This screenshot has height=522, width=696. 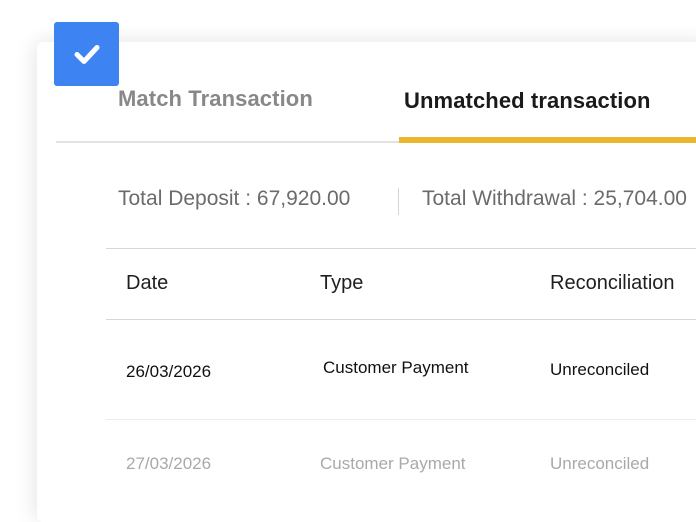 What do you see at coordinates (527, 101) in the screenshot?
I see `tab-unmatched-transaction: Unmatched transaction` at bounding box center [527, 101].